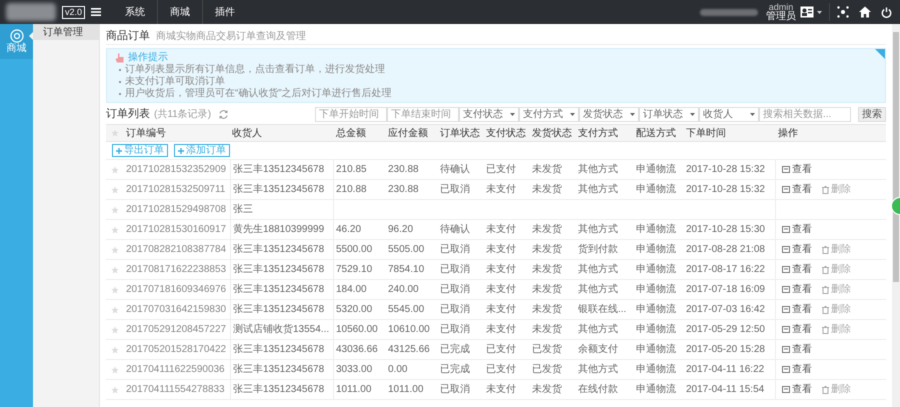 The height and width of the screenshot is (407, 900). Describe the element at coordinates (489, 114) in the screenshot. I see `select-field: 支付状态` at that location.